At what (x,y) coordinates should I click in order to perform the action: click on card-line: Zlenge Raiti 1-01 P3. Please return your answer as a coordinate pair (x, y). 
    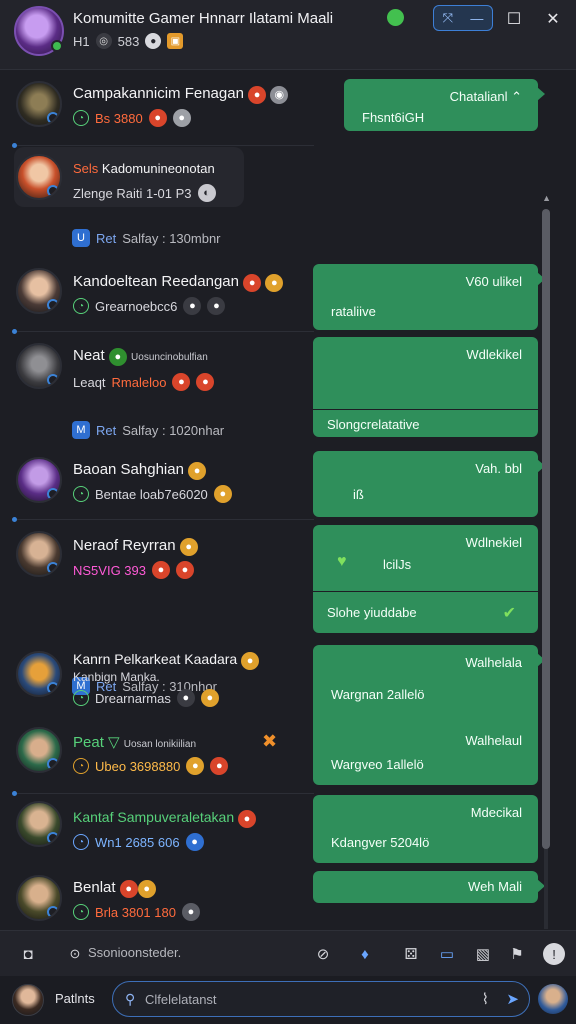
    Looking at the image, I should click on (132, 193).